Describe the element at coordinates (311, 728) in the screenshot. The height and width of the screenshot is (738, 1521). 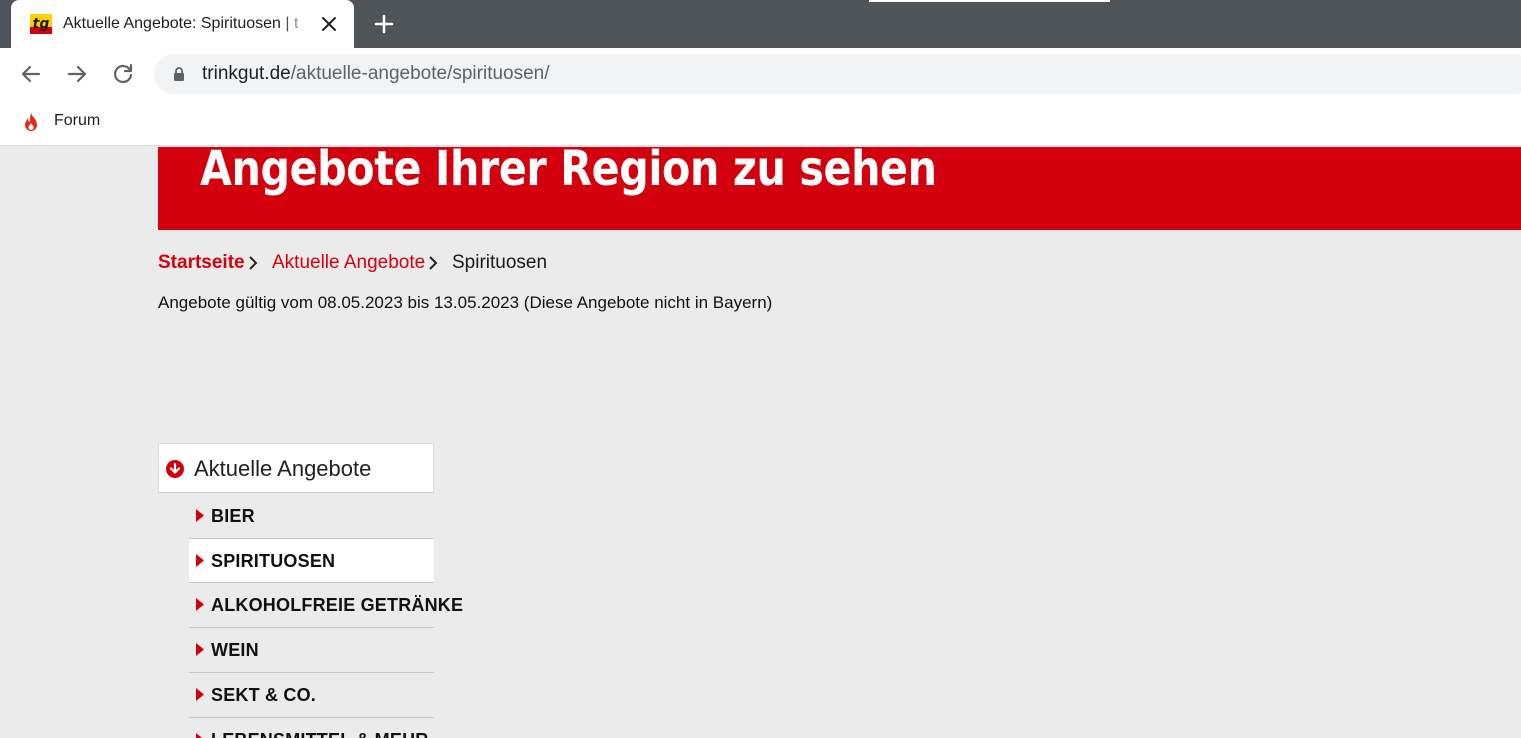
I see `side-nav-item-lebensmittel: LEBENSMITTEL & MEHR` at that location.